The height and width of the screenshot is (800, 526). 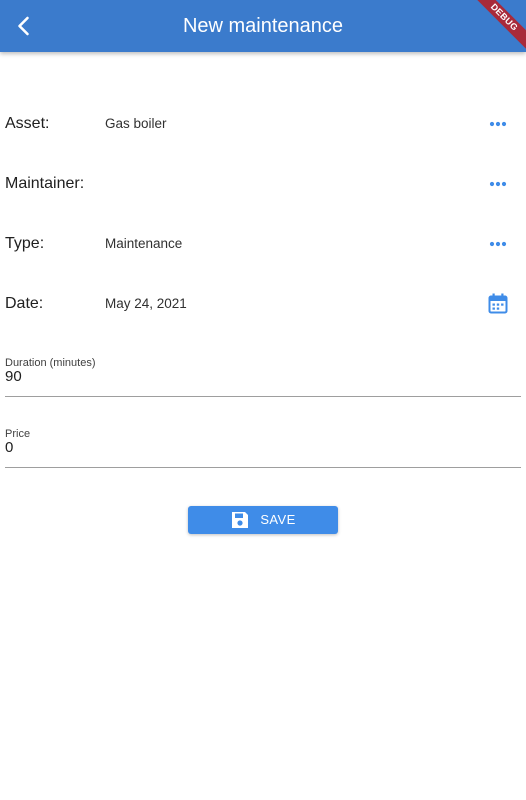 I want to click on duration-input, so click(x=263, y=377).